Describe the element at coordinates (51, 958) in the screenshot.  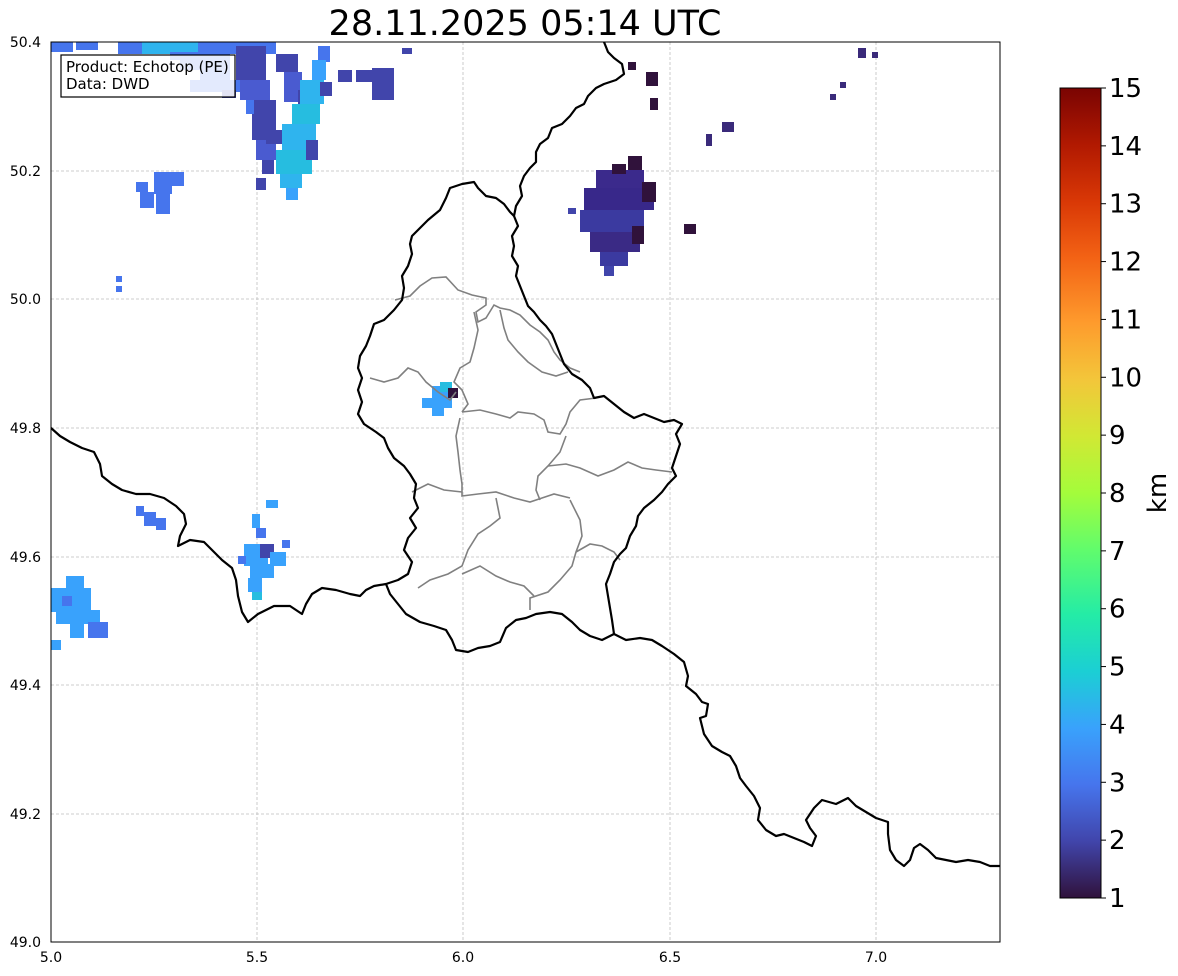
I see `x-tick-label: 5.0` at that location.